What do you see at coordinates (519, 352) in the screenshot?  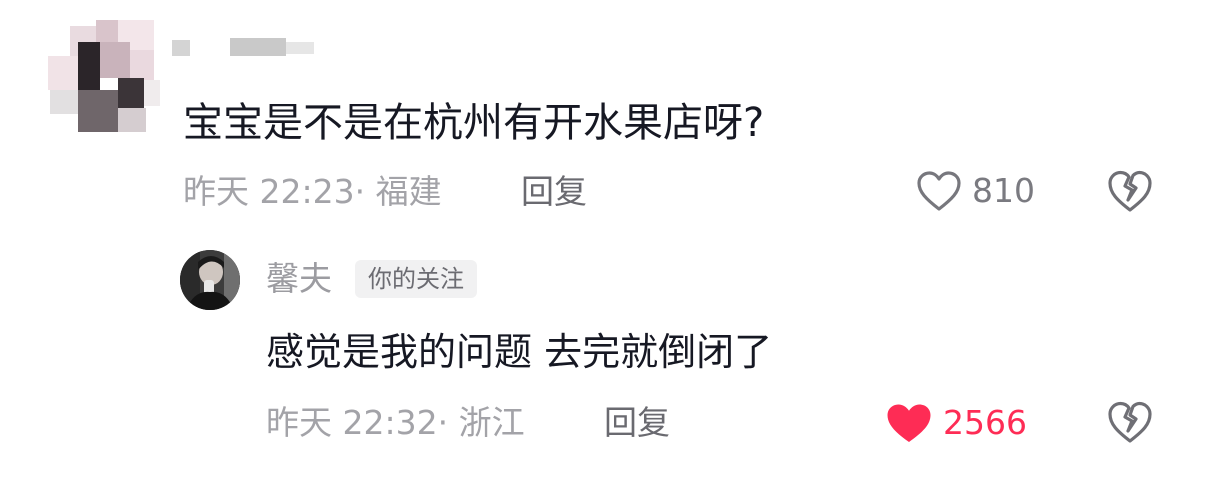 I see `reply-text: 感觉是我的问题 去完就倒闭了` at bounding box center [519, 352].